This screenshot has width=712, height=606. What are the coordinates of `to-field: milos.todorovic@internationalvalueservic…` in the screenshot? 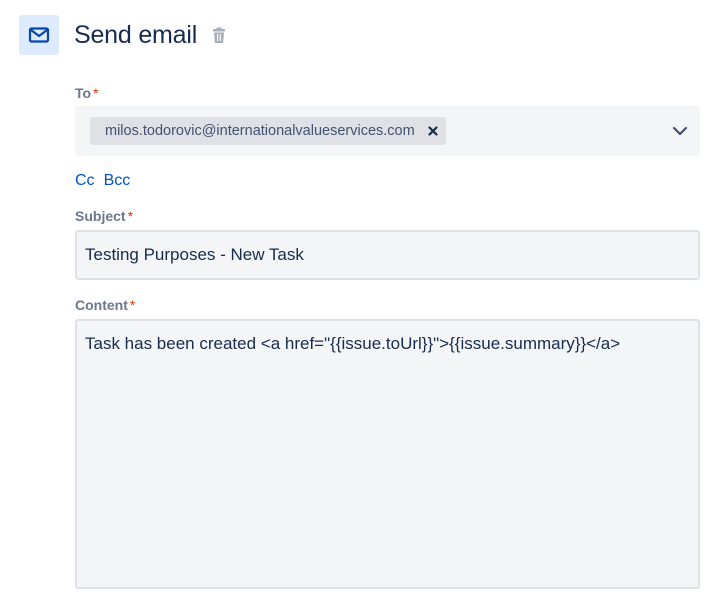 It's located at (387, 131).